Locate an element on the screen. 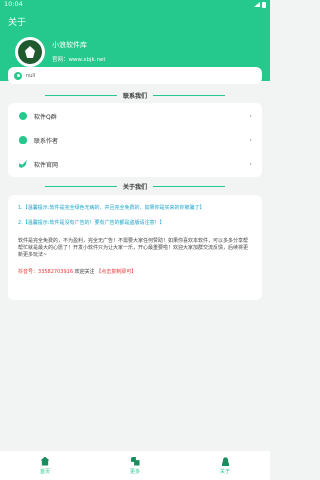 Image resolution: width=320 pixels, height=480 pixels. app-name: 小浪软件库 is located at coordinates (69, 45).